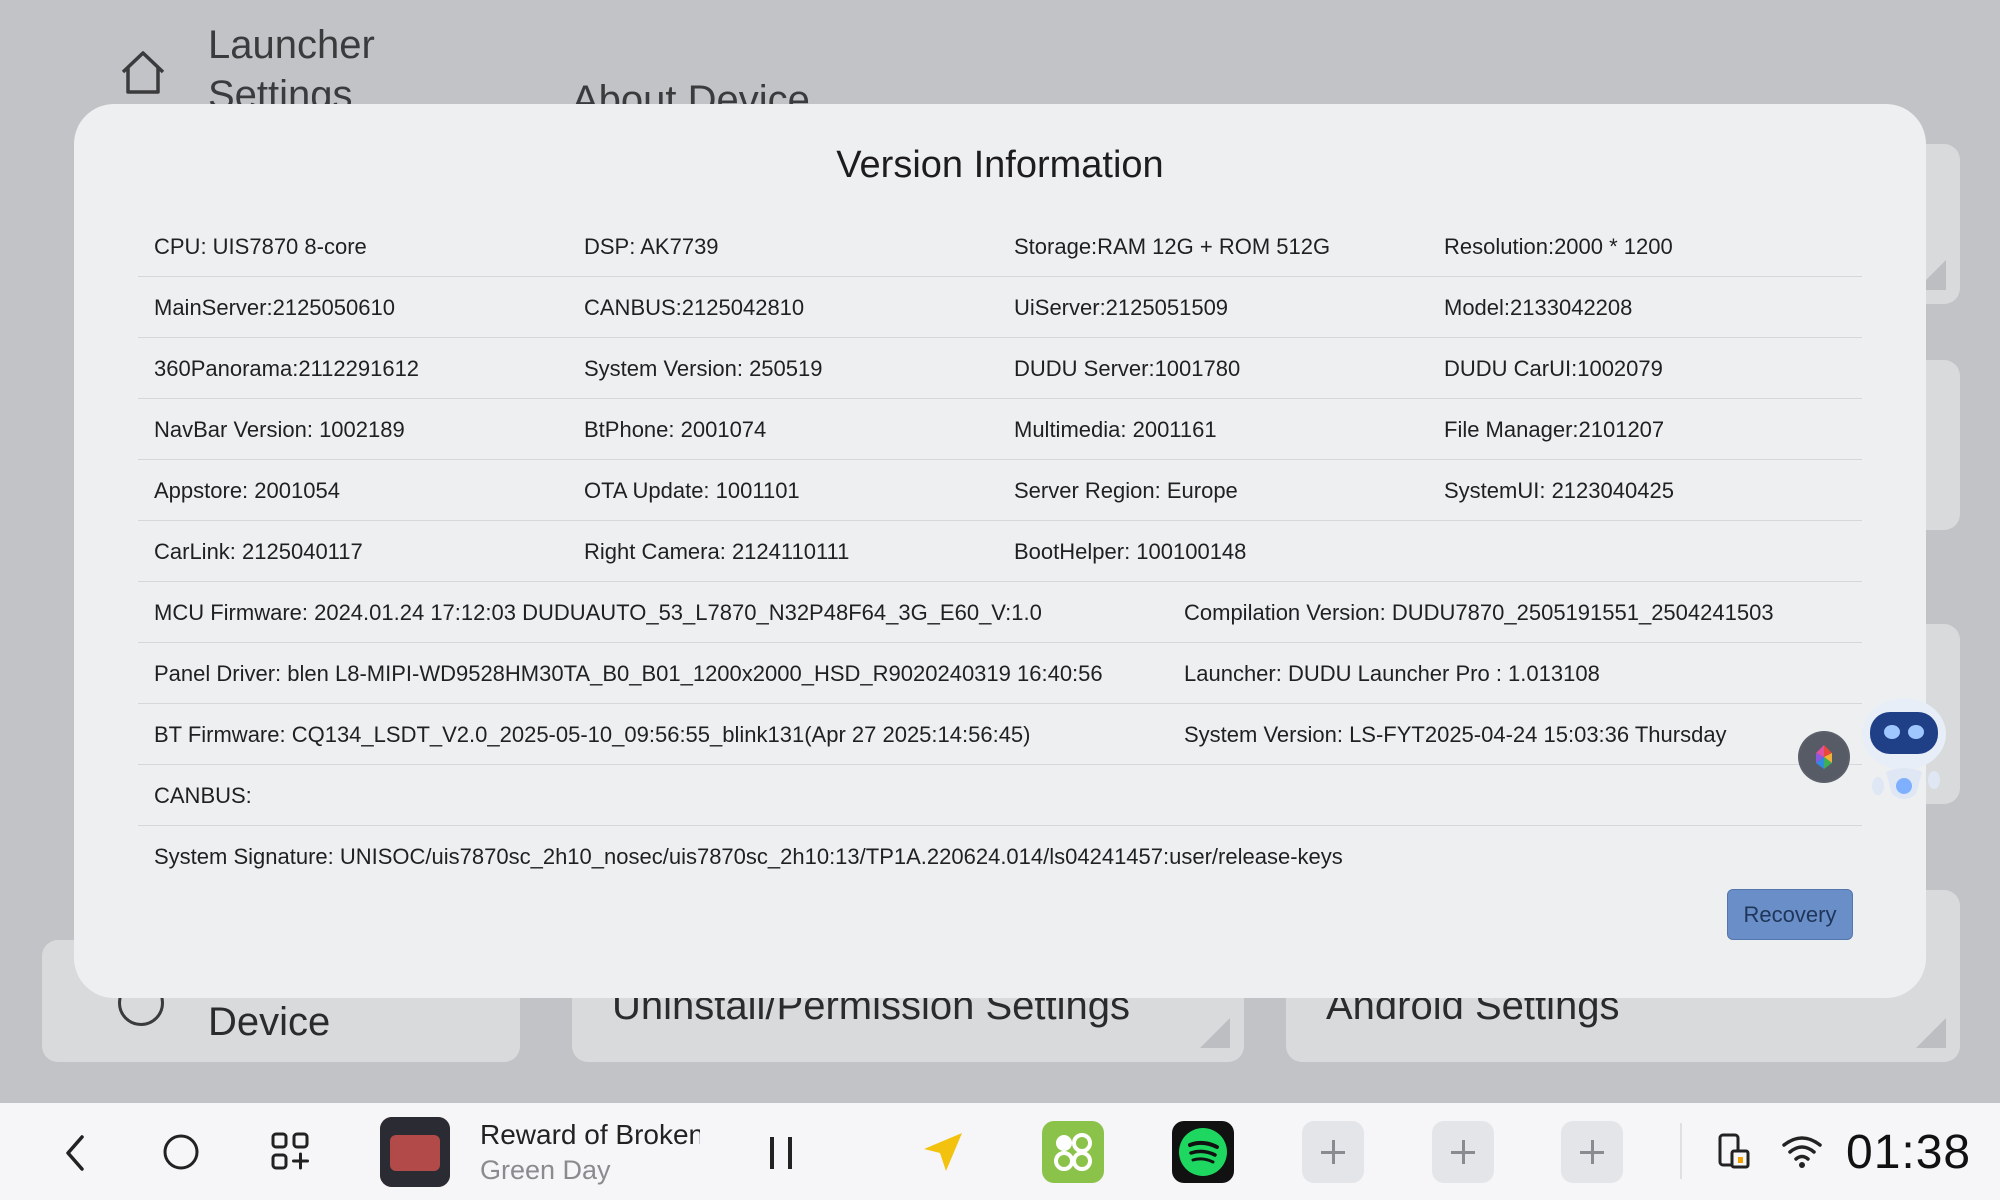 The image size is (2000, 1200). Describe the element at coordinates (1000, 795) in the screenshot. I see `table-row: CANBUS:` at that location.